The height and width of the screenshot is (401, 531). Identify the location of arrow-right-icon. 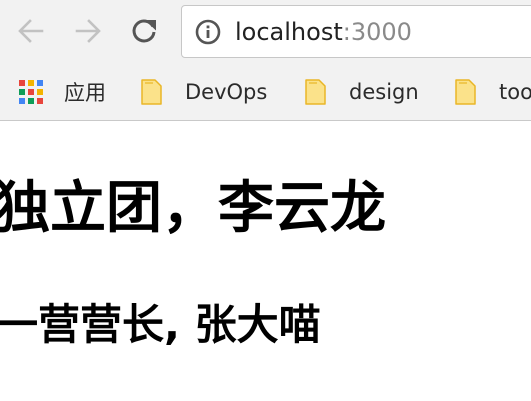
(88, 31).